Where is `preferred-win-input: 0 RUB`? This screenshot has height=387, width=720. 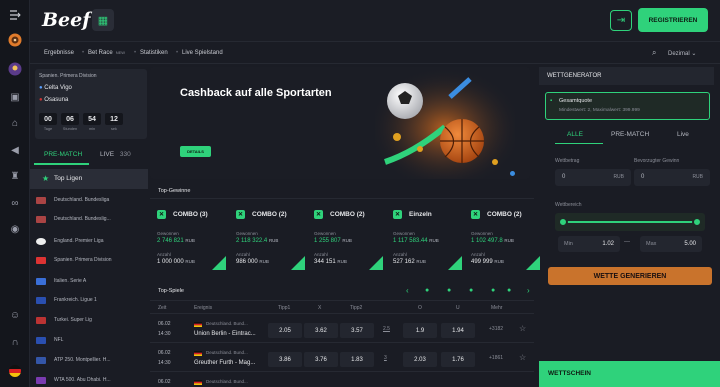
preferred-win-input: 0 RUB is located at coordinates (672, 177).